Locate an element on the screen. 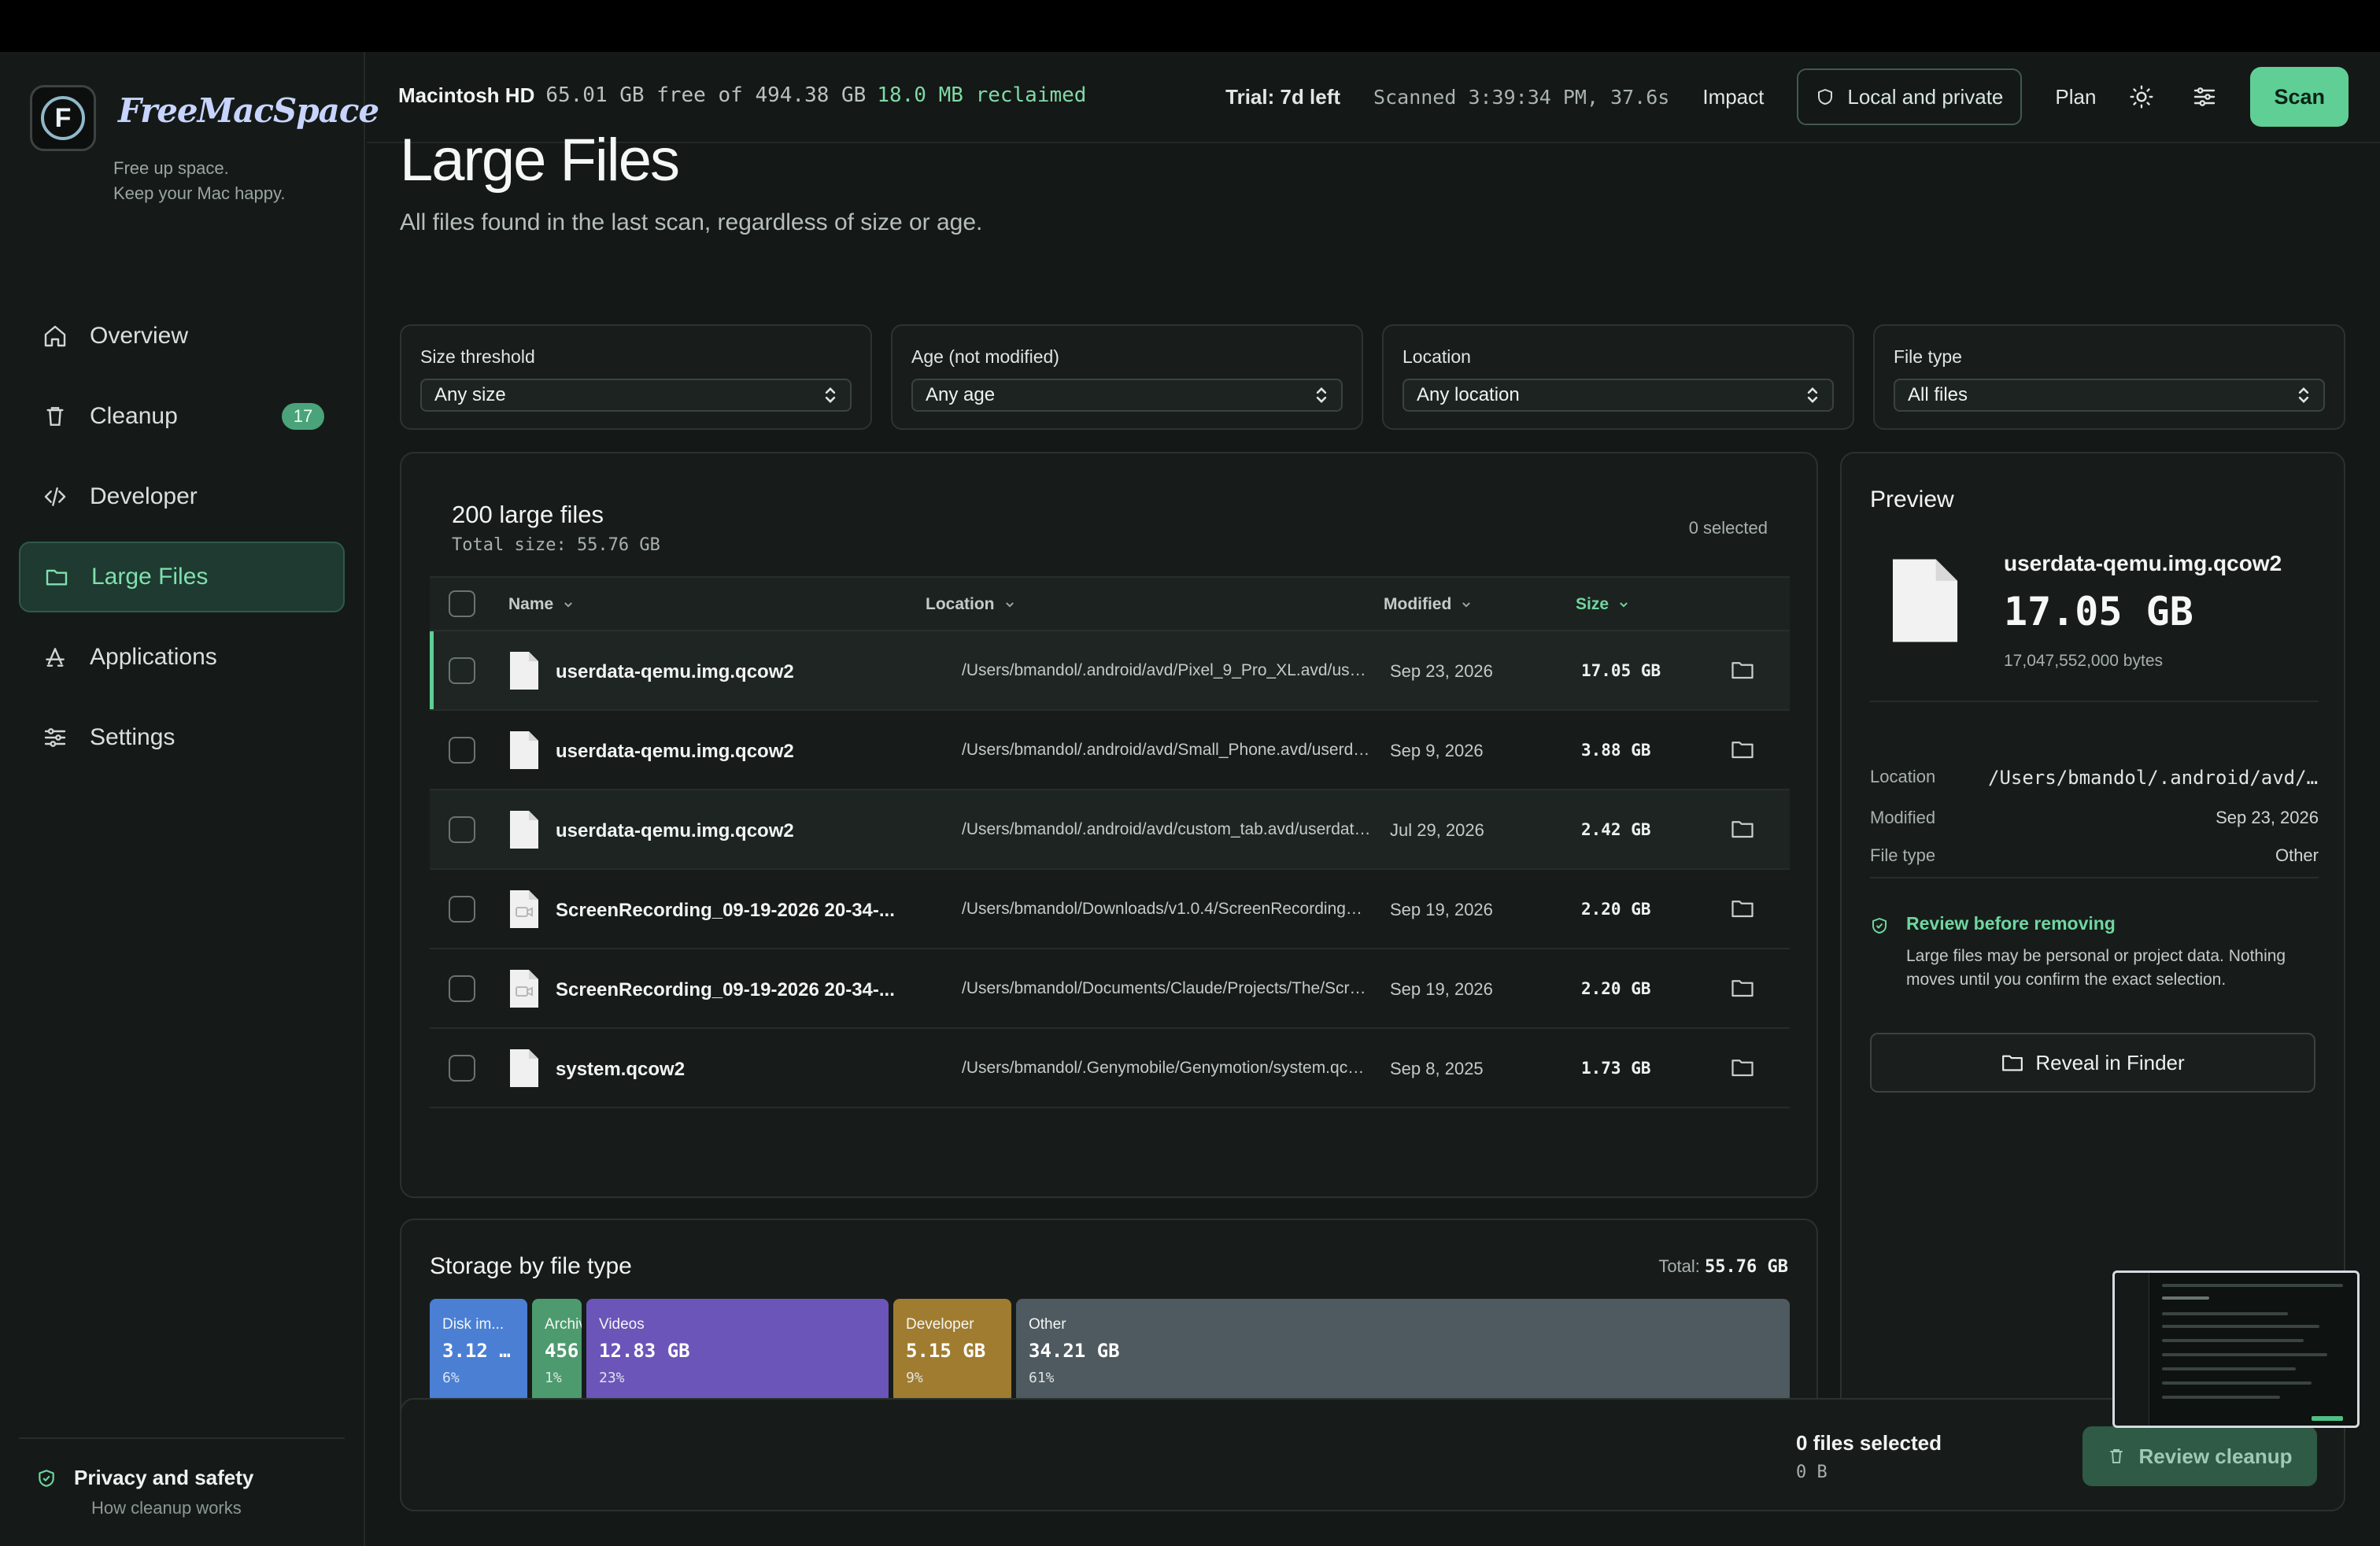 The height and width of the screenshot is (1546, 2380). folder-icon is located at coordinates (56, 577).